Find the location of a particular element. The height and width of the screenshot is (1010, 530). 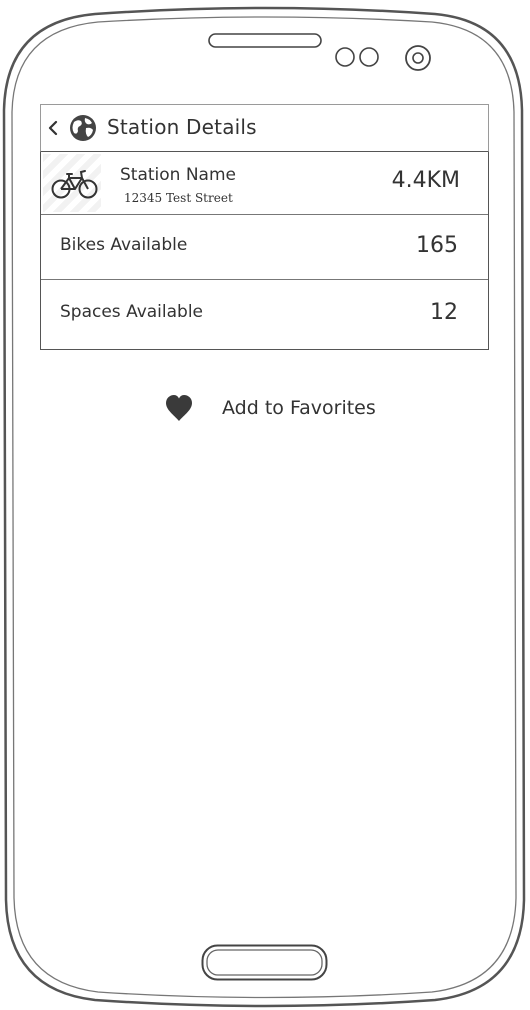

bikes-available-row: Bikes Available 165 is located at coordinates (264, 247).